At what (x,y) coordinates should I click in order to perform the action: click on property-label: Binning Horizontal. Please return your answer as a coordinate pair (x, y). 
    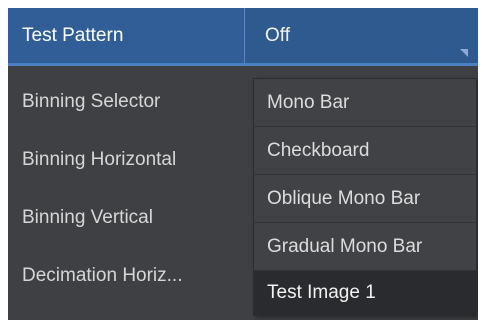
    Looking at the image, I should click on (99, 159).